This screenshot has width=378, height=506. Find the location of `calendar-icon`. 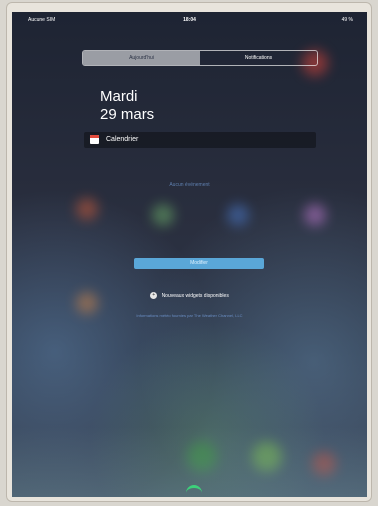

calendar-icon is located at coordinates (94, 139).